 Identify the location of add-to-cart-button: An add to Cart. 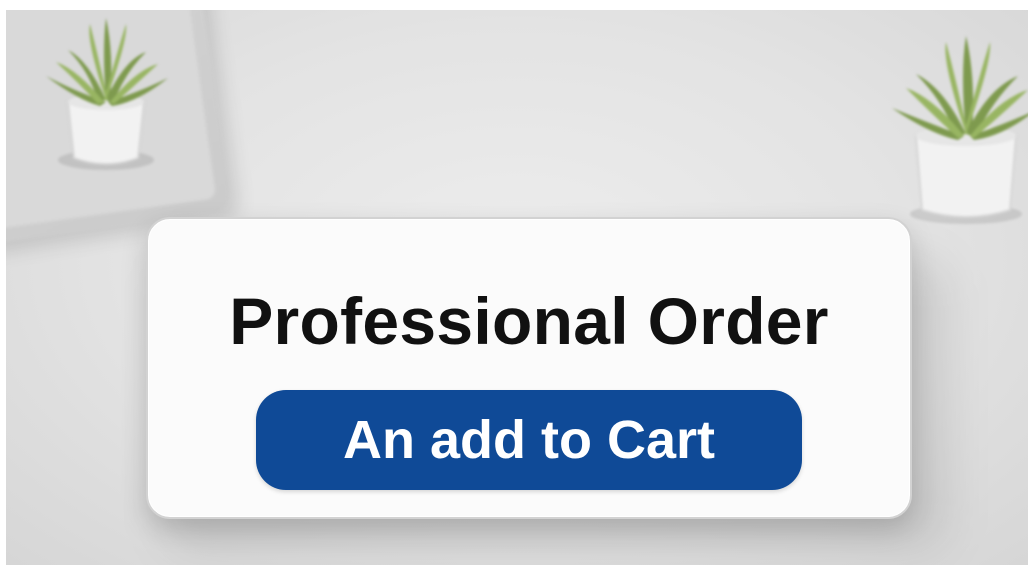
(529, 440).